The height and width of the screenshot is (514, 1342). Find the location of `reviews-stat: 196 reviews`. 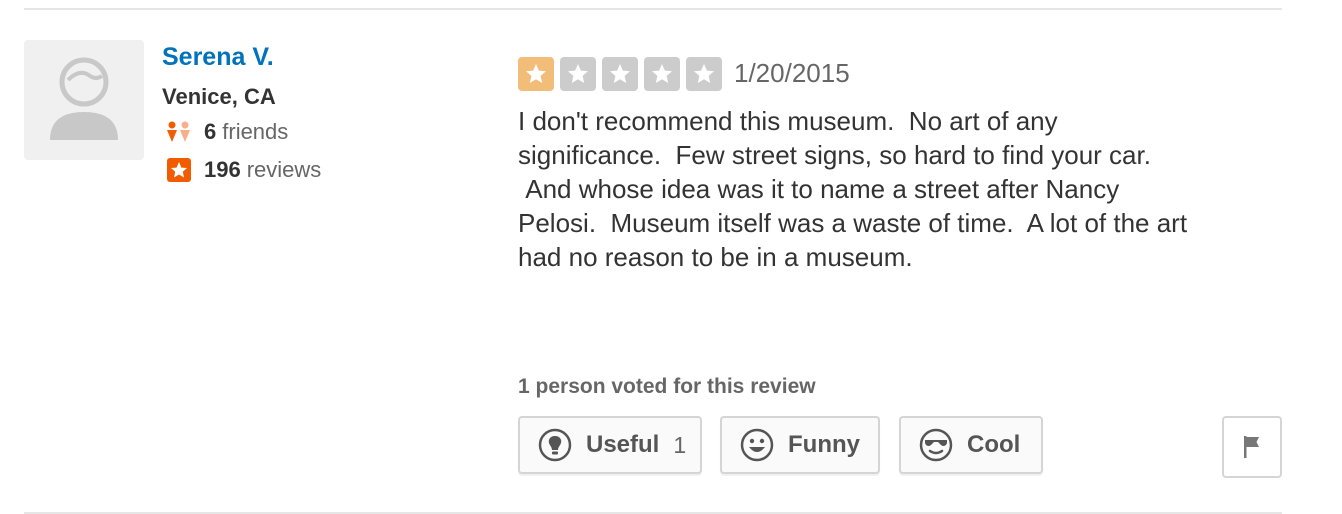

reviews-stat: 196 reviews is located at coordinates (244, 169).